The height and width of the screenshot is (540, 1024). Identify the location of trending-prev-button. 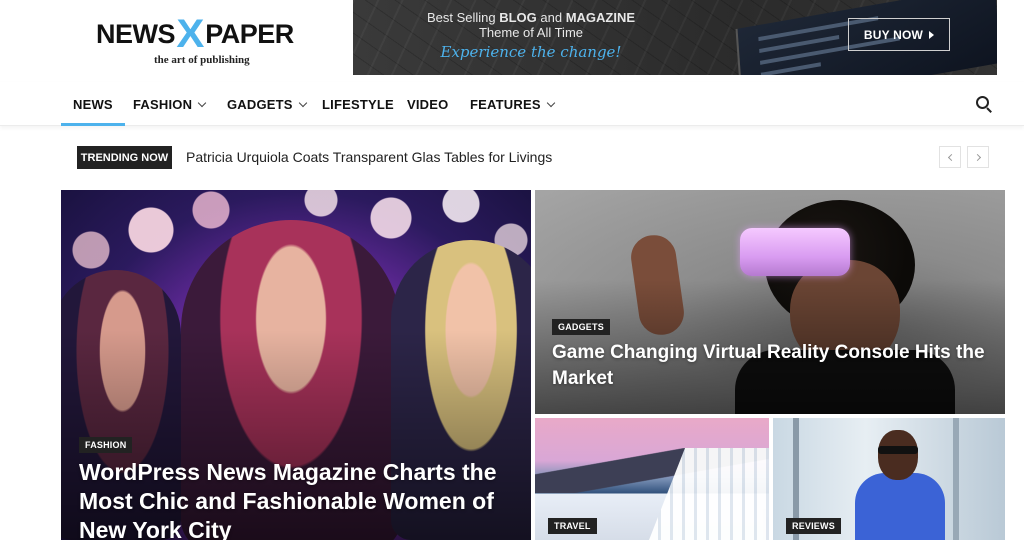
(950, 157).